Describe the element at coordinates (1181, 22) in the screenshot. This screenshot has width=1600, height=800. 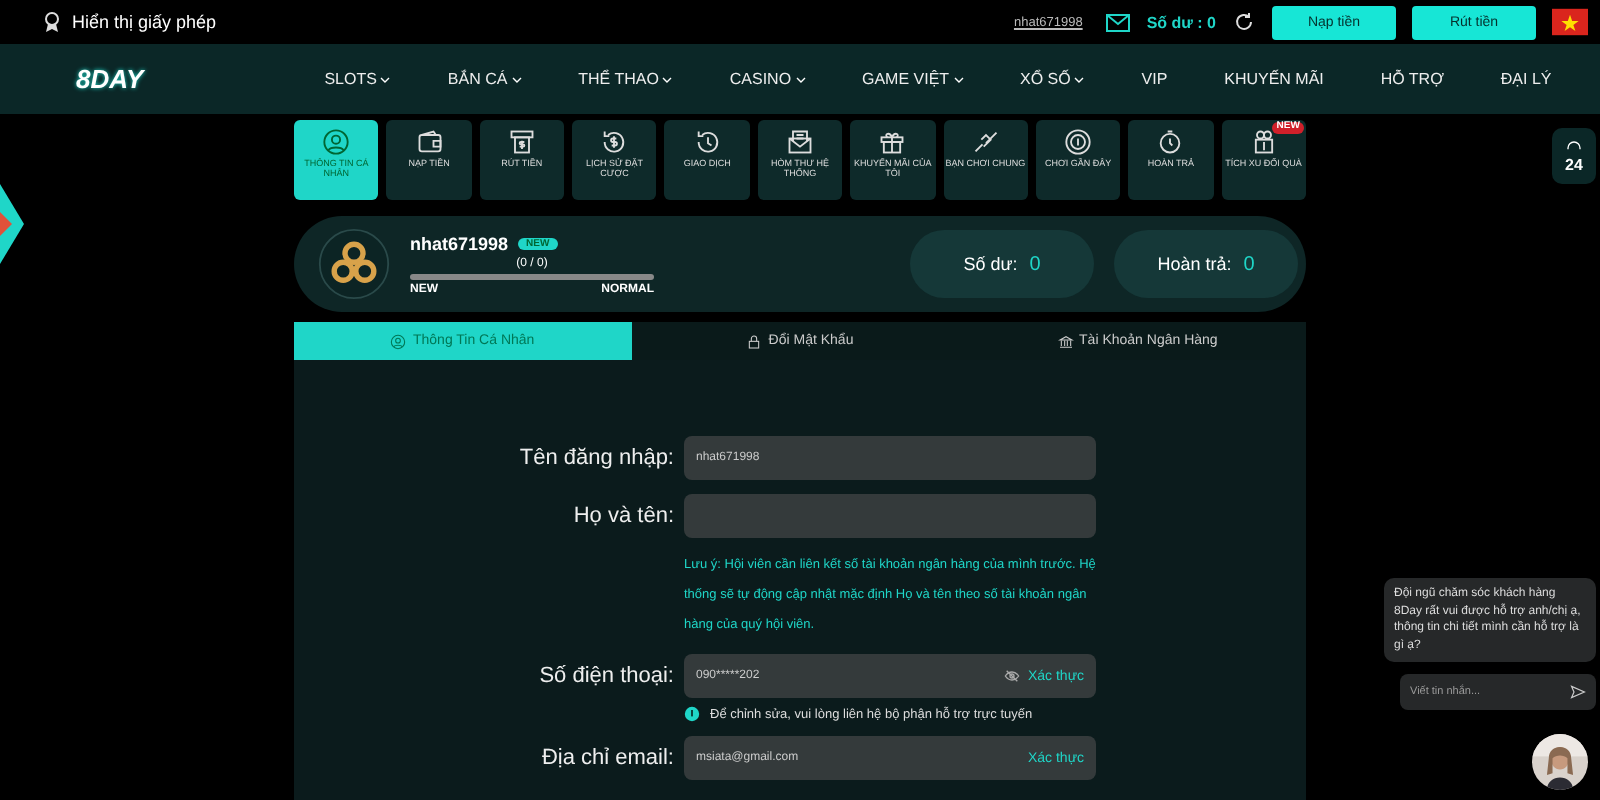
I see `balance-text: Số dư : 0` at that location.